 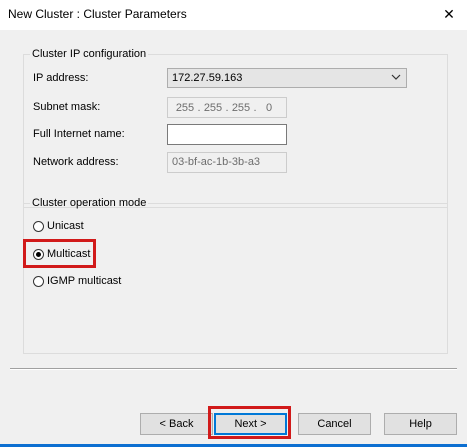 I want to click on radio-igmp-multicast: IGMP multicast, so click(x=77, y=281).